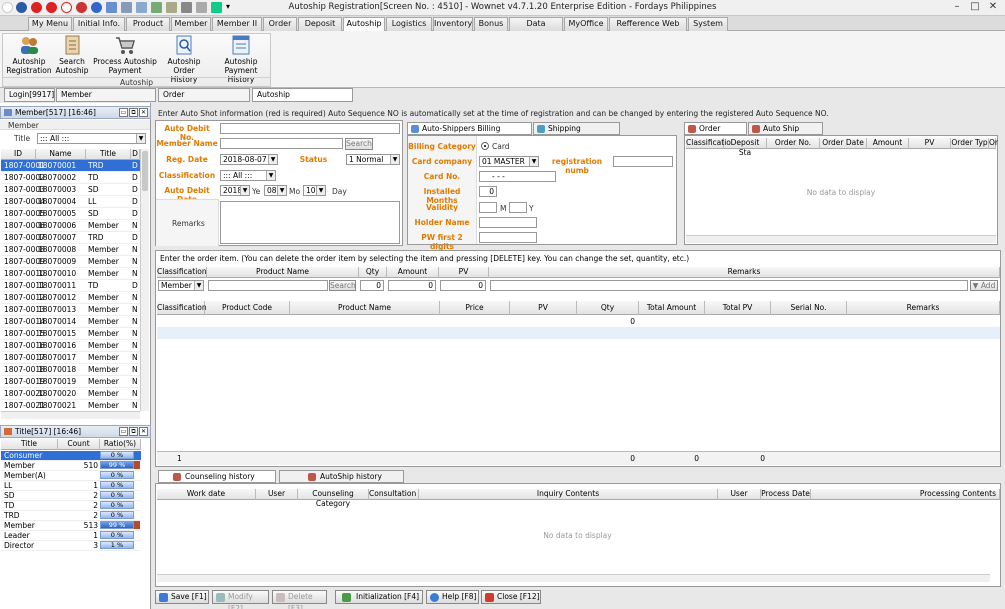 Image resolution: width=1005 pixels, height=609 pixels. What do you see at coordinates (785, 133) in the screenshot?
I see `tab-auto-ship-details: Auto Ship Details` at bounding box center [785, 133].